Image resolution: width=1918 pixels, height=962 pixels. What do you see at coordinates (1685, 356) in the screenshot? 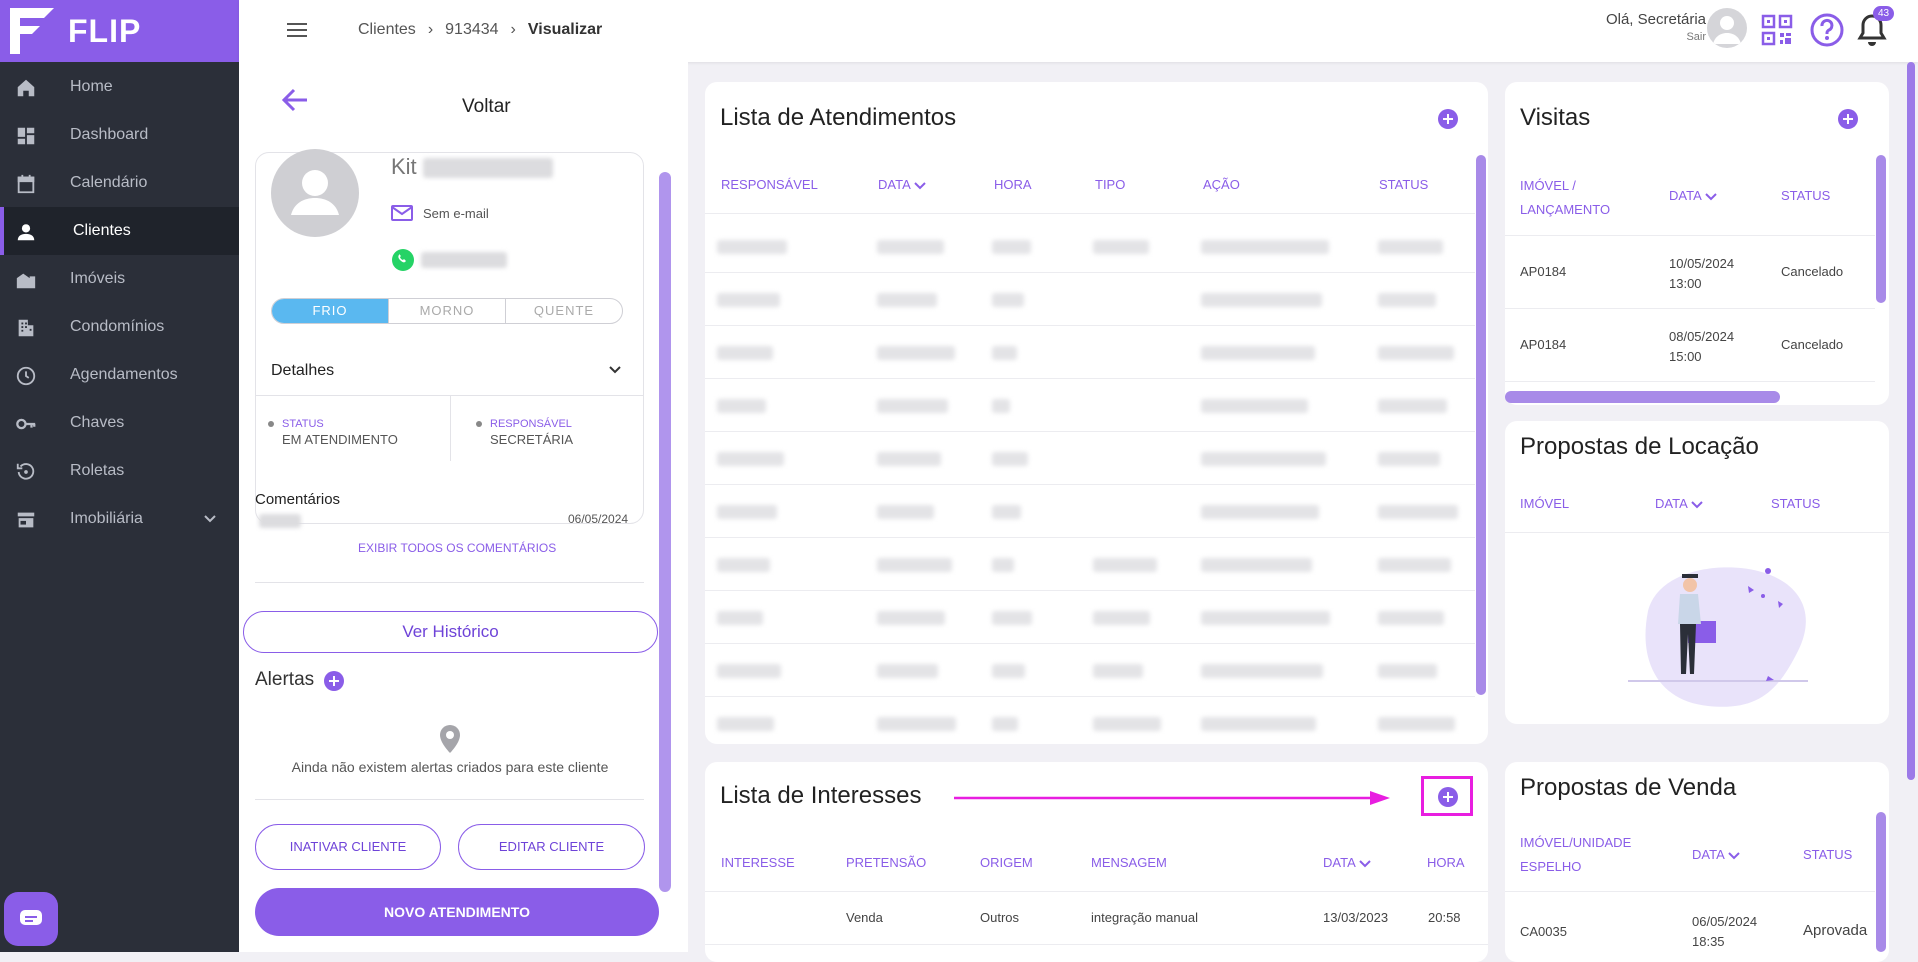
I see `visit-time: 15:00` at bounding box center [1685, 356].